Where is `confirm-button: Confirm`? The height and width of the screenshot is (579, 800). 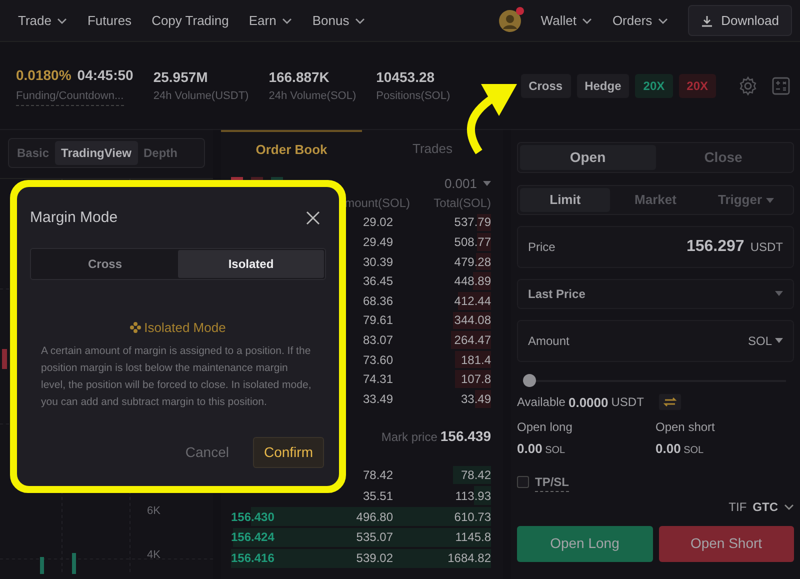
confirm-button: Confirm is located at coordinates (288, 452).